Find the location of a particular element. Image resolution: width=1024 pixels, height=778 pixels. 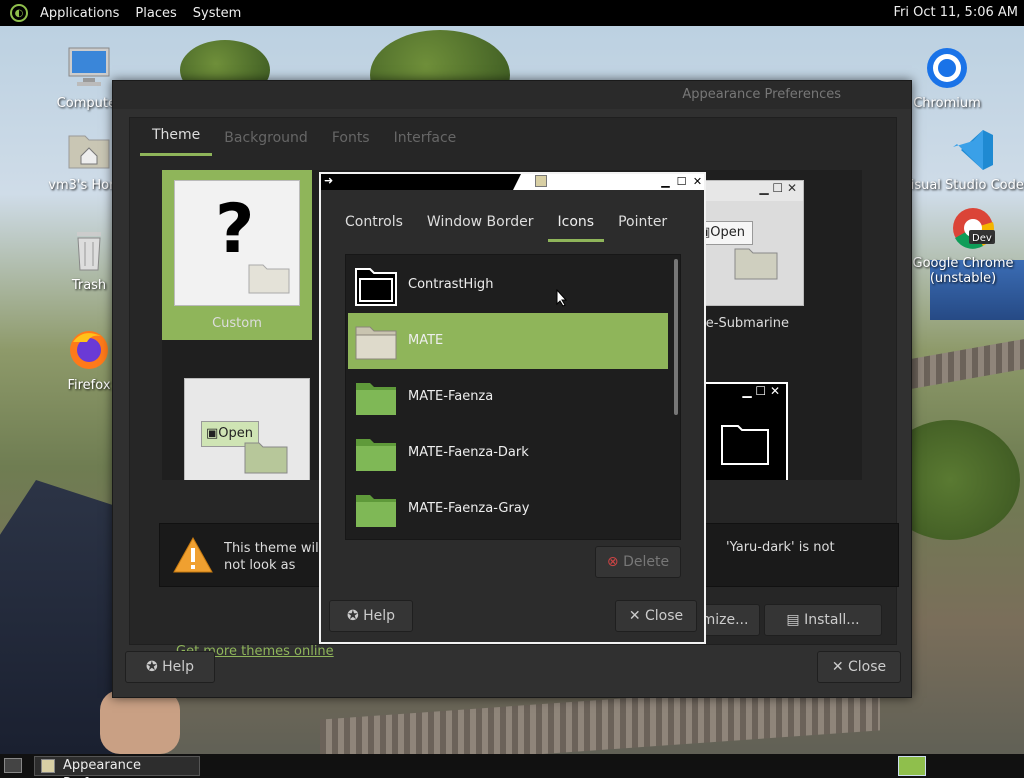

window-menu-icon: ➜ is located at coordinates (328, 180).